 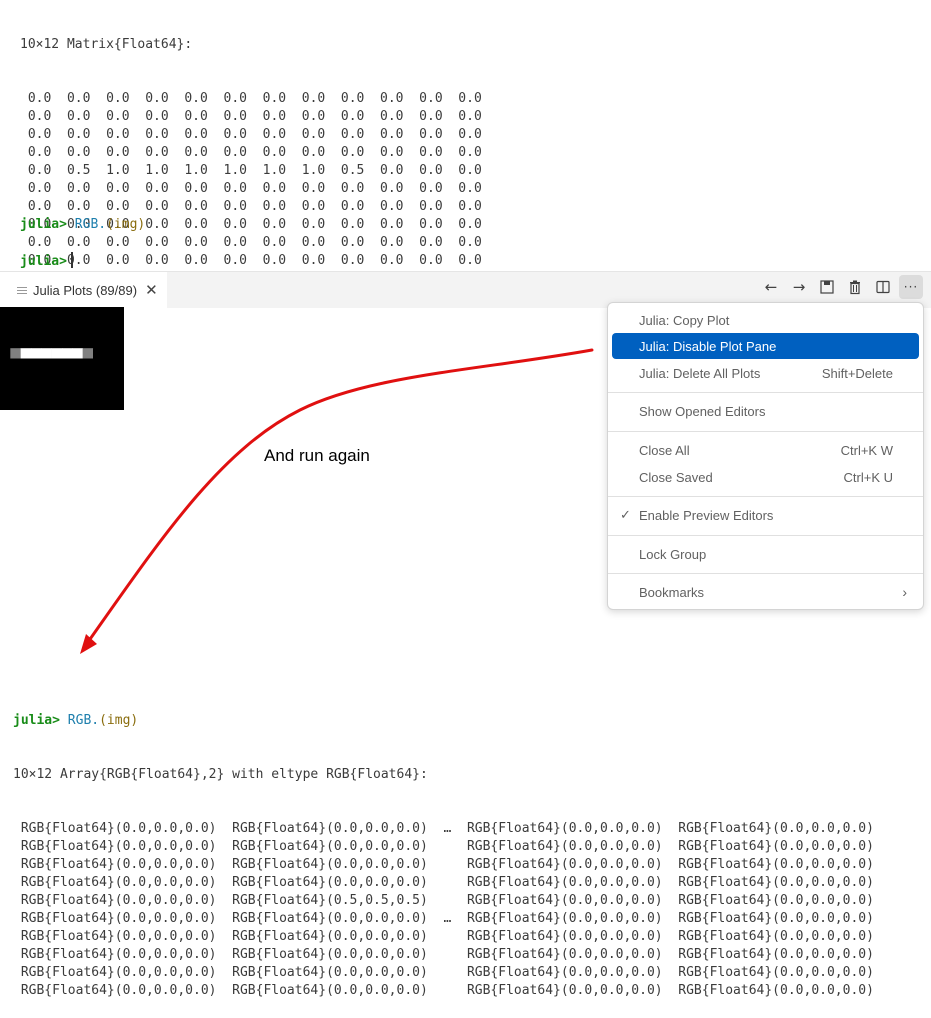 I want to click on menu-shortcut: Ctrl+K W, so click(x=866, y=450).